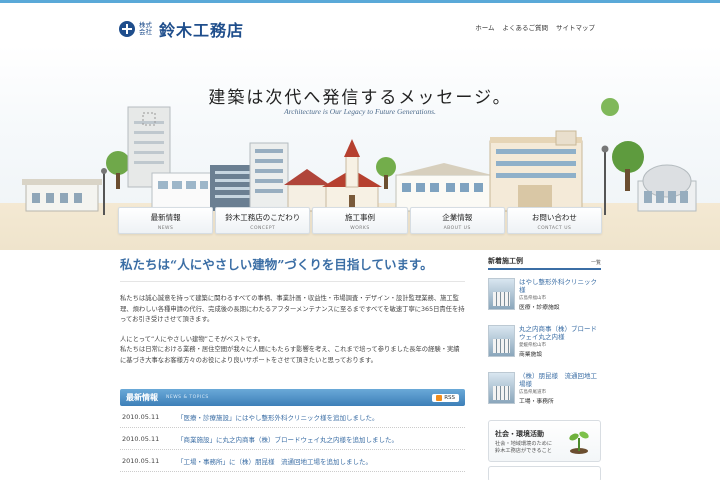 The height and width of the screenshot is (480, 720). Describe the element at coordinates (526, 27) in the screenshot. I see `utility-nav-faq: よくあるご質問` at that location.